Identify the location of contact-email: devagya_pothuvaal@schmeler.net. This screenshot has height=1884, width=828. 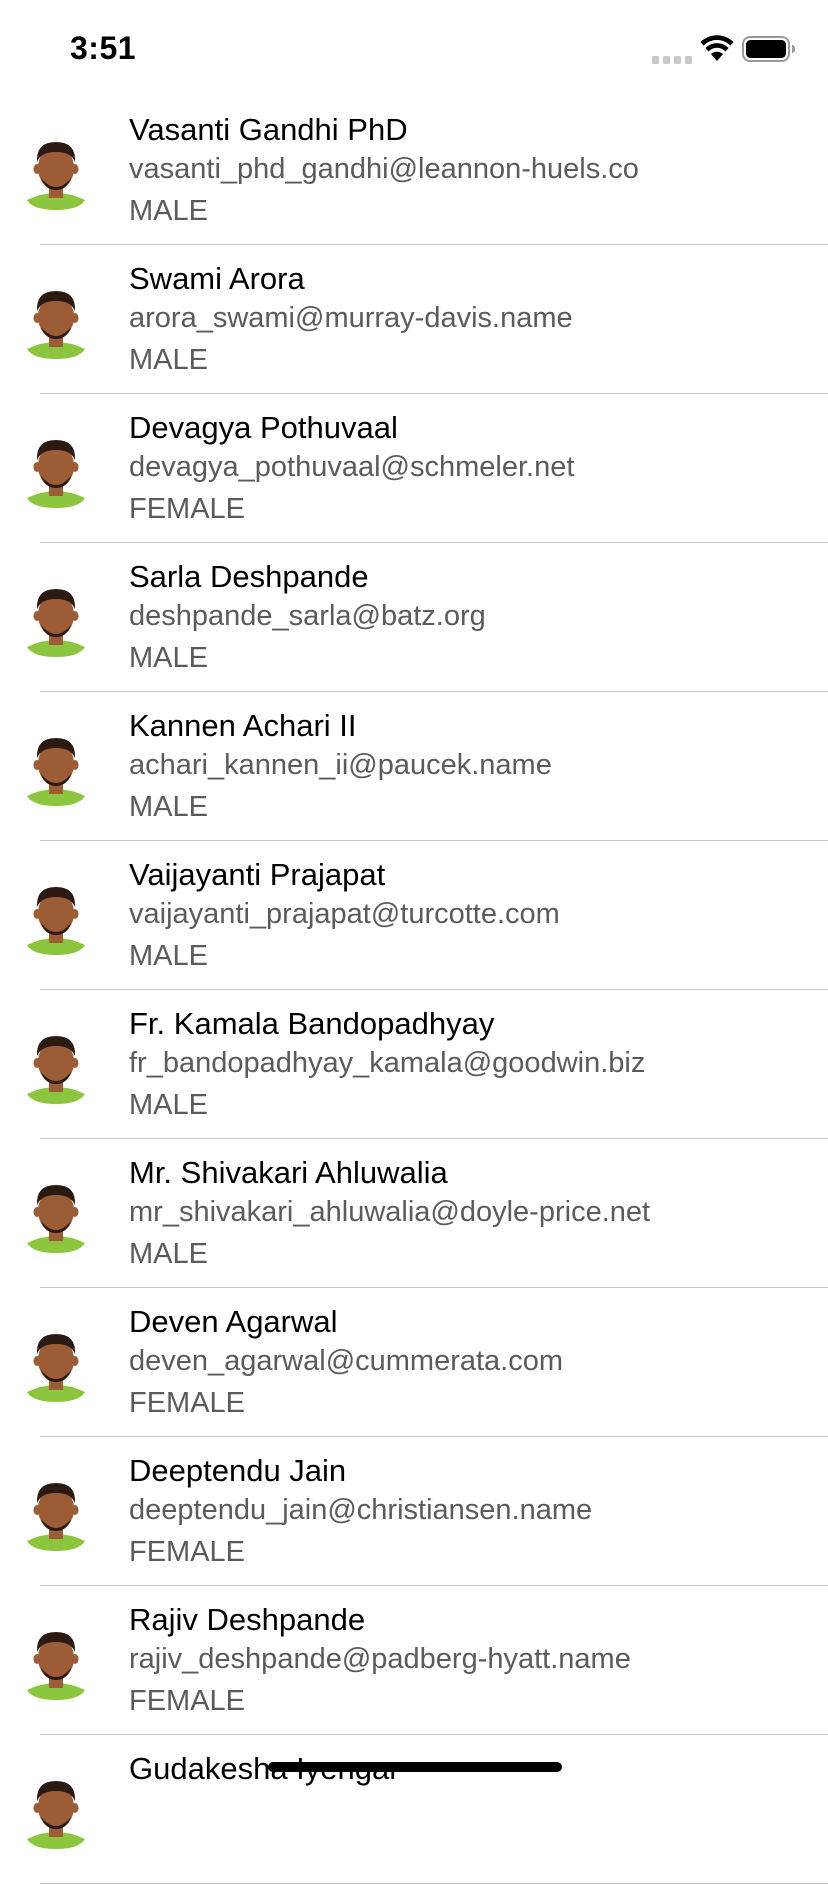
(352, 467).